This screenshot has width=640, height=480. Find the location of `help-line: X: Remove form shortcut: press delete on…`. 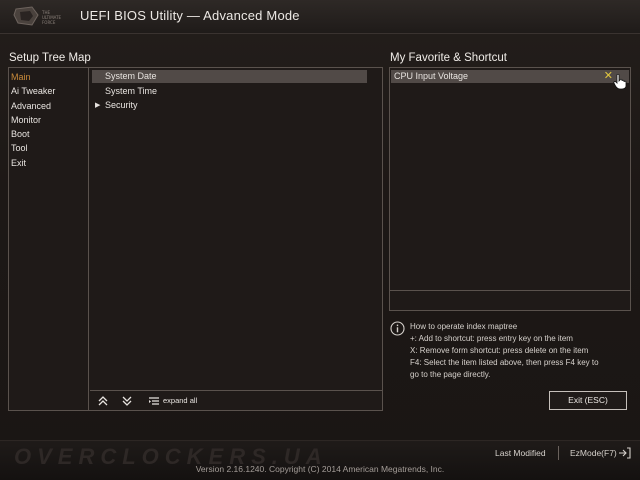

help-line: X: Remove form shortcut: press delete on… is located at coordinates (499, 350).